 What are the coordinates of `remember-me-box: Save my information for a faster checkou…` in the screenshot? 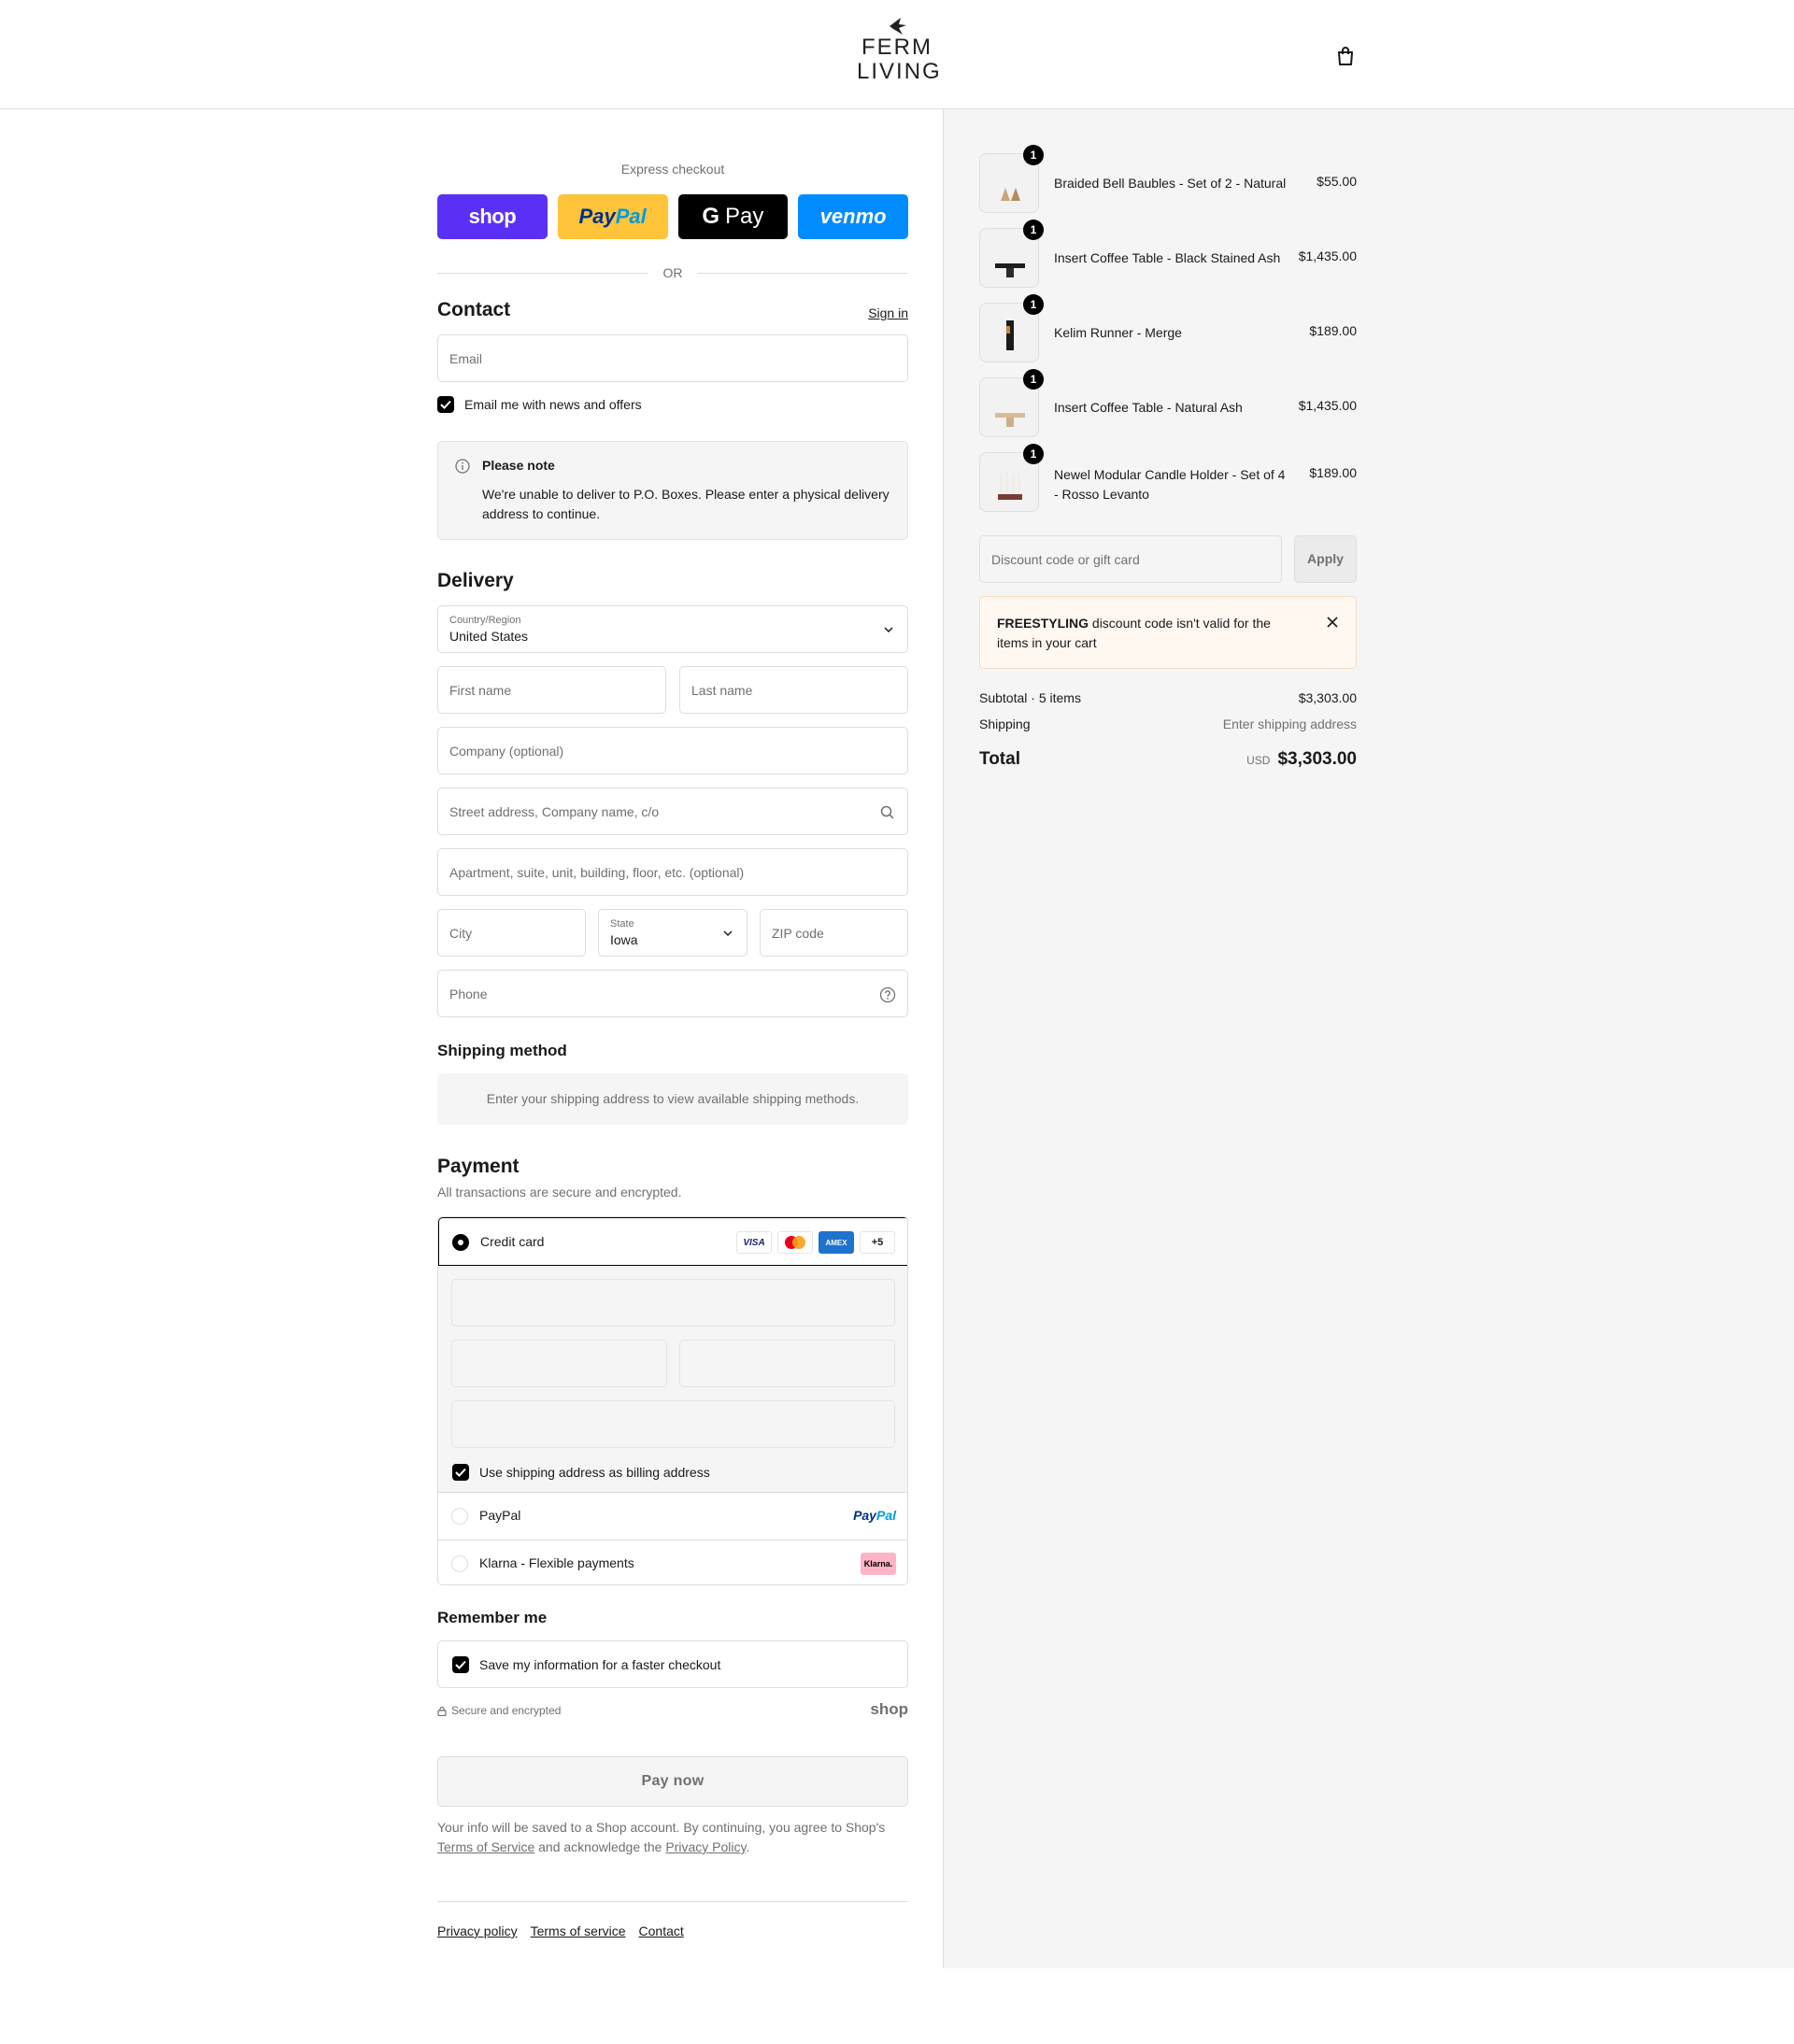 It's located at (672, 1664).